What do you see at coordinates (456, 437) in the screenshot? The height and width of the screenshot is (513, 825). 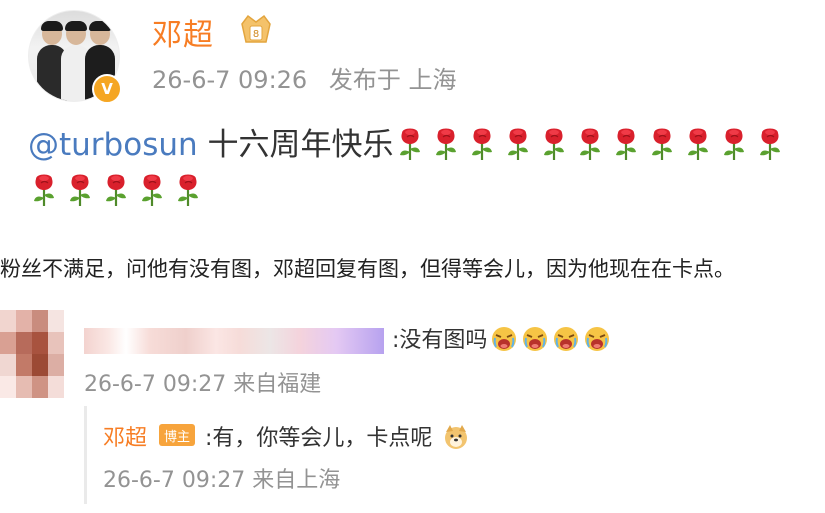 I see `doge-emoji-icon` at bounding box center [456, 437].